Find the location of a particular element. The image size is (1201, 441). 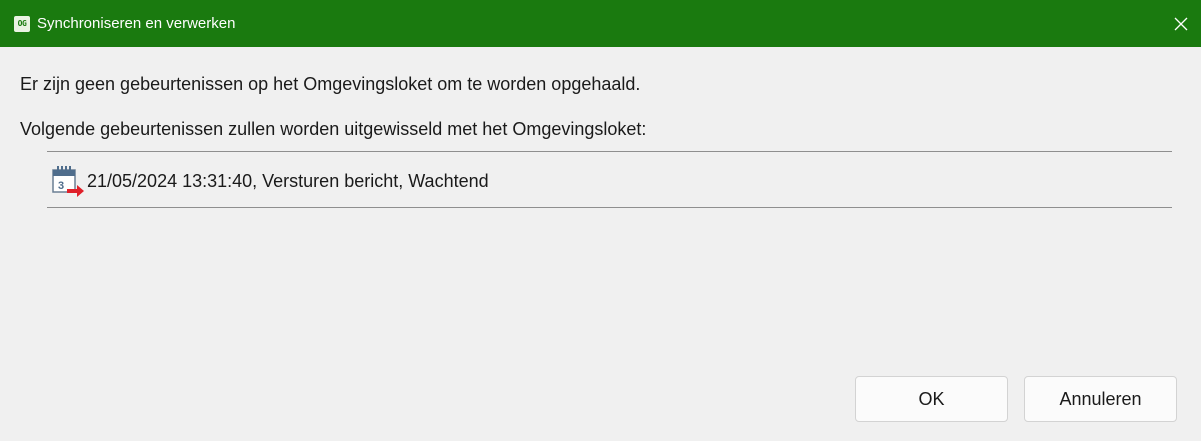

window-title: Synchroniseren en verwerken is located at coordinates (136, 23).